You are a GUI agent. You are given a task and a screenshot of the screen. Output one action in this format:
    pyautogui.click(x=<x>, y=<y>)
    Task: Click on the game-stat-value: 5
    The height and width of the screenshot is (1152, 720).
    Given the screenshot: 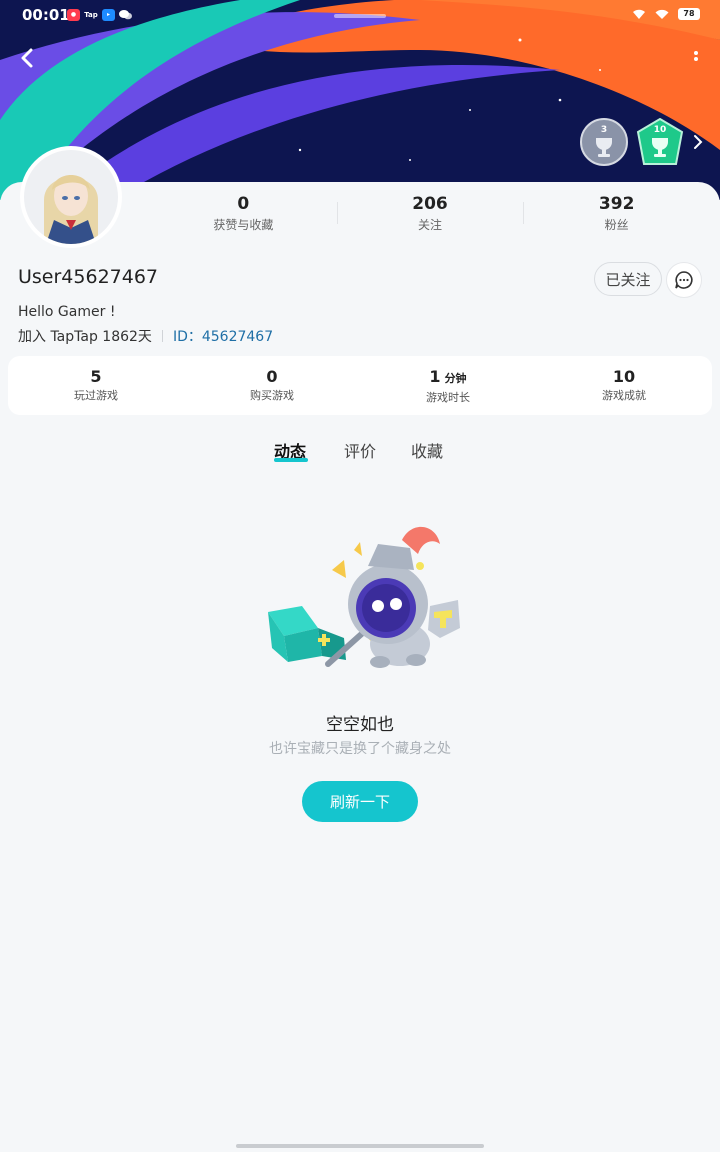 What is the action you would take?
    pyautogui.click(x=96, y=376)
    